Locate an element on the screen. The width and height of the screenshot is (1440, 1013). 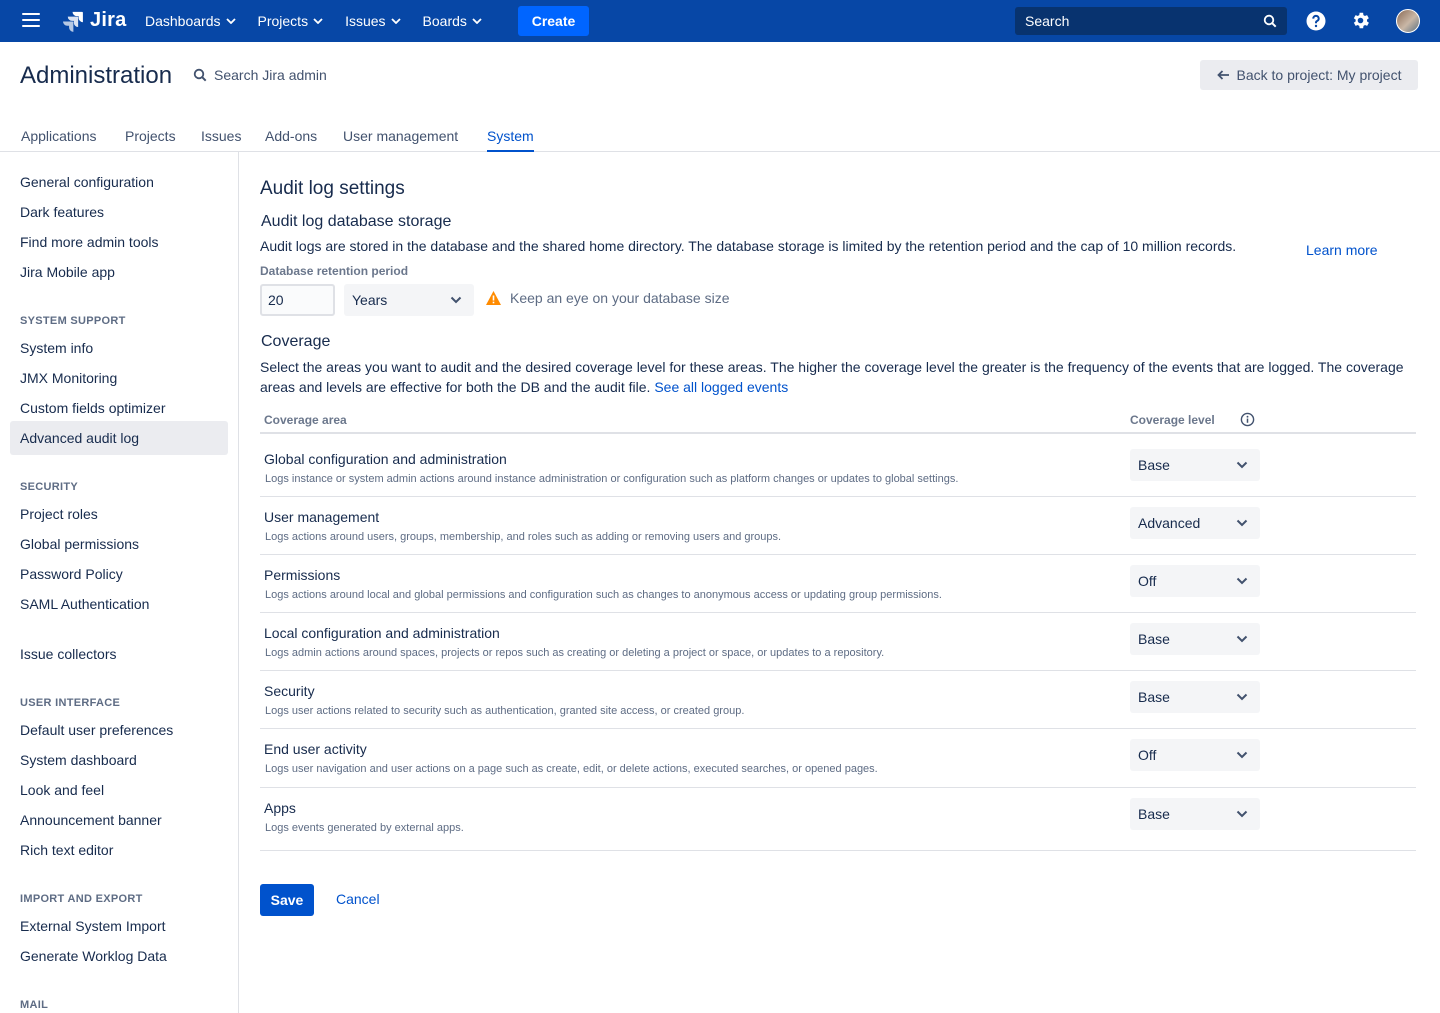
row-title: User management is located at coordinates (322, 517).